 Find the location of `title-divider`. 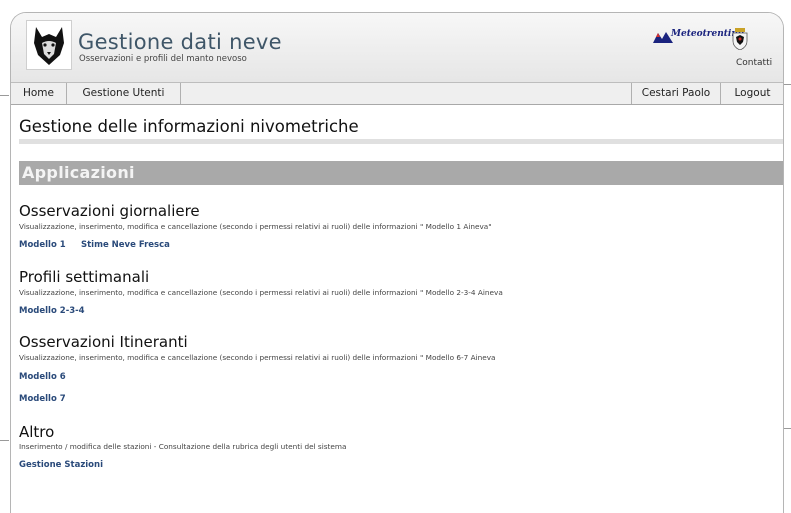

title-divider is located at coordinates (401, 141).